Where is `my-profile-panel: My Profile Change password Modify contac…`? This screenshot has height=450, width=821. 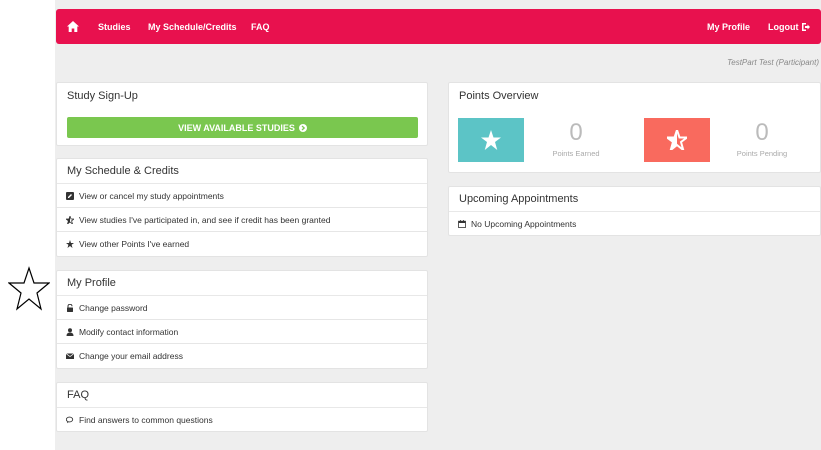 my-profile-panel: My Profile Change password Modify contac… is located at coordinates (242, 319).